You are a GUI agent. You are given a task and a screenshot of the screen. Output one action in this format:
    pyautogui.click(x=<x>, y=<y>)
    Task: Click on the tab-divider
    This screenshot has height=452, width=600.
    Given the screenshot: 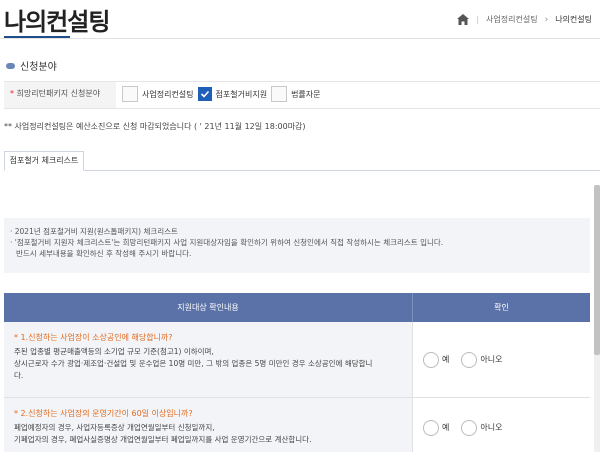 What is the action you would take?
    pyautogui.click(x=302, y=170)
    